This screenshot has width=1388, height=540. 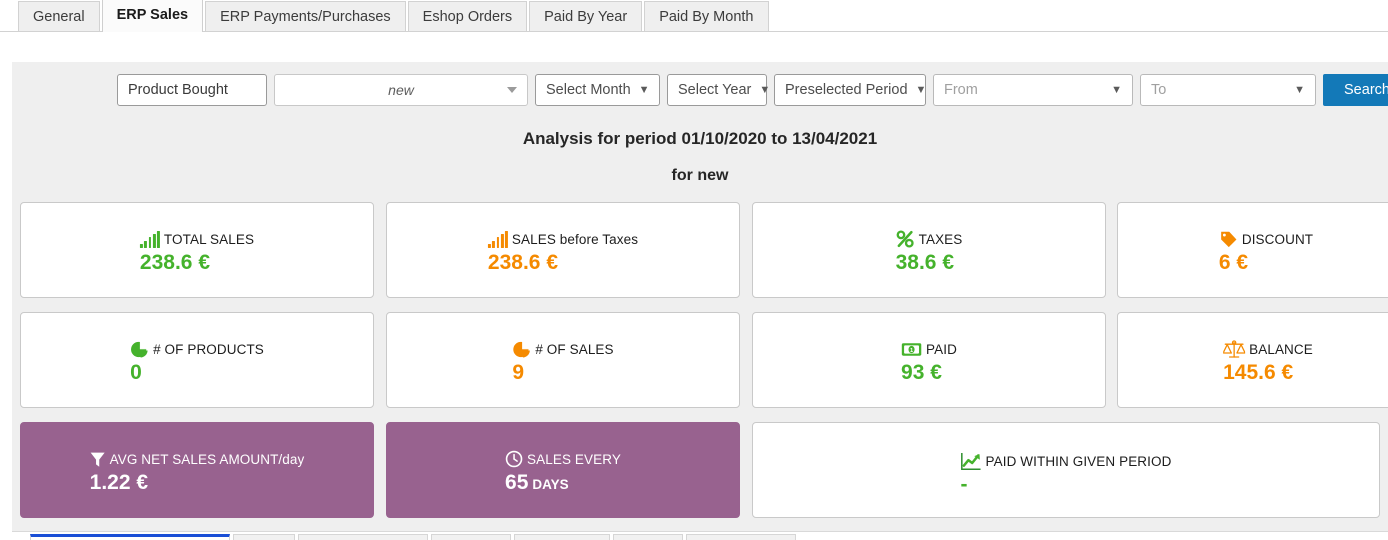 I want to click on card-content: PAID WITHIN GIVEN PERIOD -, so click(x=1066, y=474).